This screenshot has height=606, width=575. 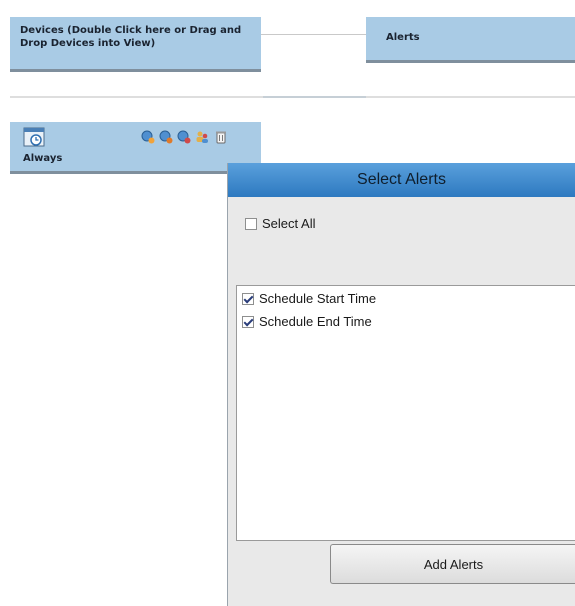 I want to click on alert-label: Schedule Start Time, so click(x=318, y=298).